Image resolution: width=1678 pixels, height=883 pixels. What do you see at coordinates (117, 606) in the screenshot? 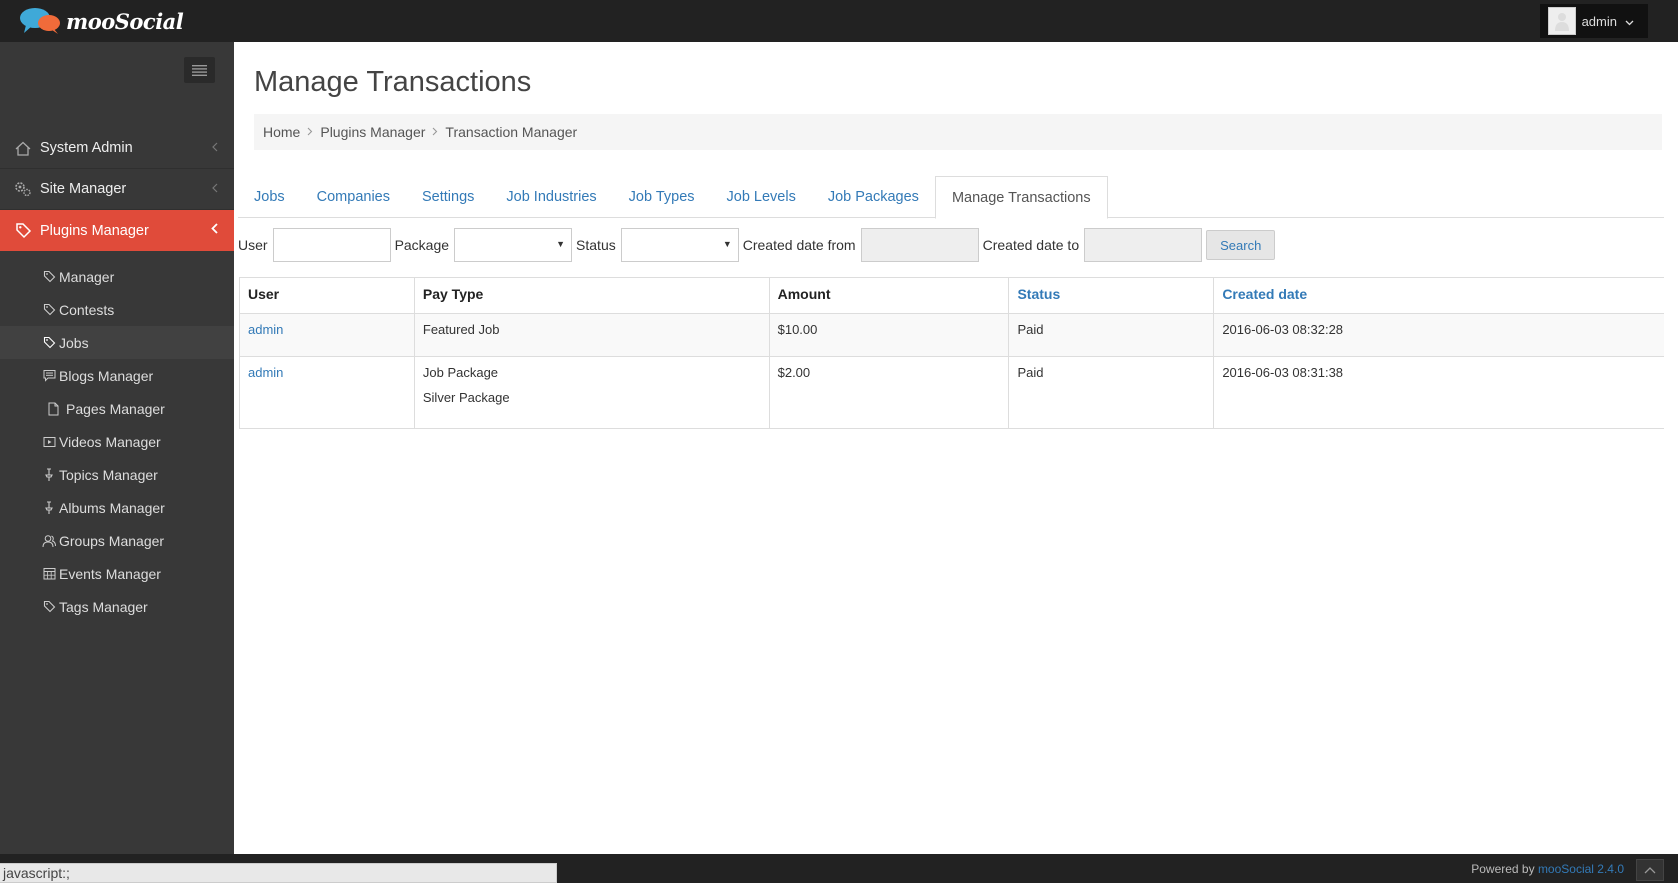
I see `sidebar-item-tags-manager: Tags Manager` at bounding box center [117, 606].